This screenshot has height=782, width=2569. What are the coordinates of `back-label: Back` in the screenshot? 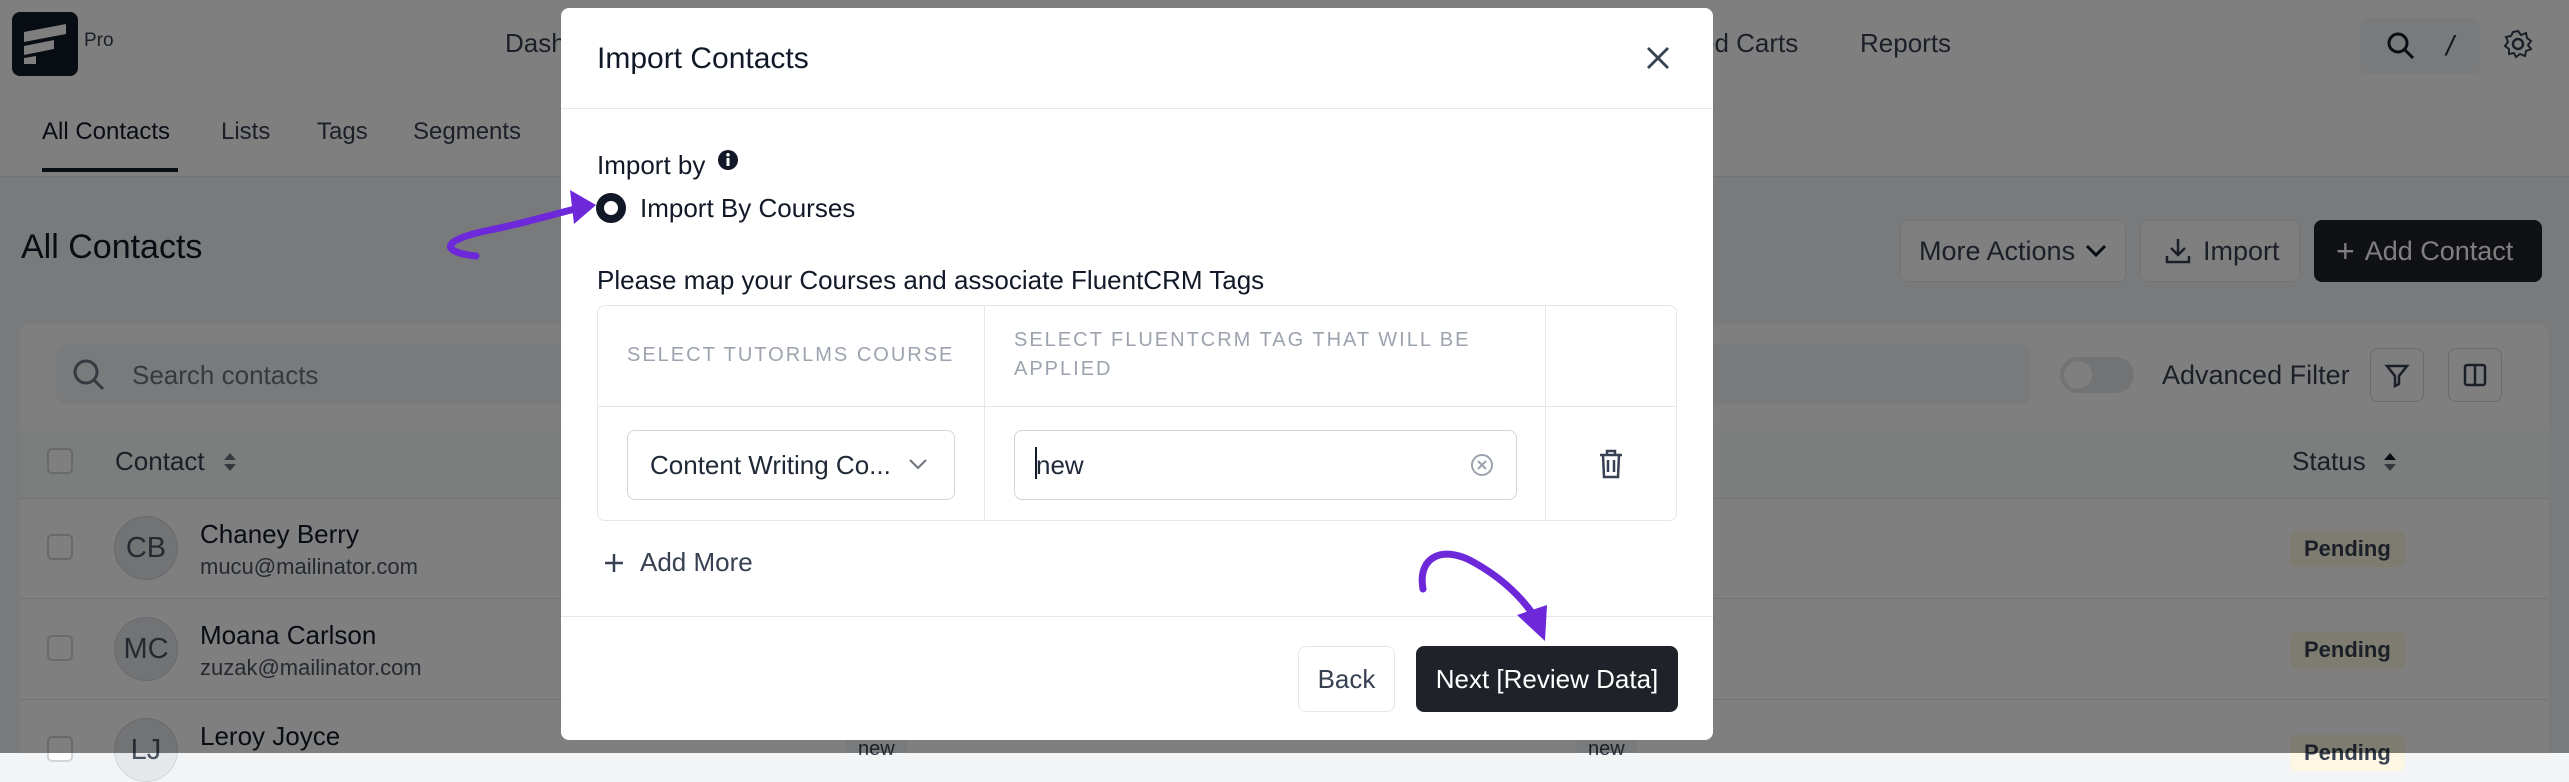 It's located at (1346, 678).